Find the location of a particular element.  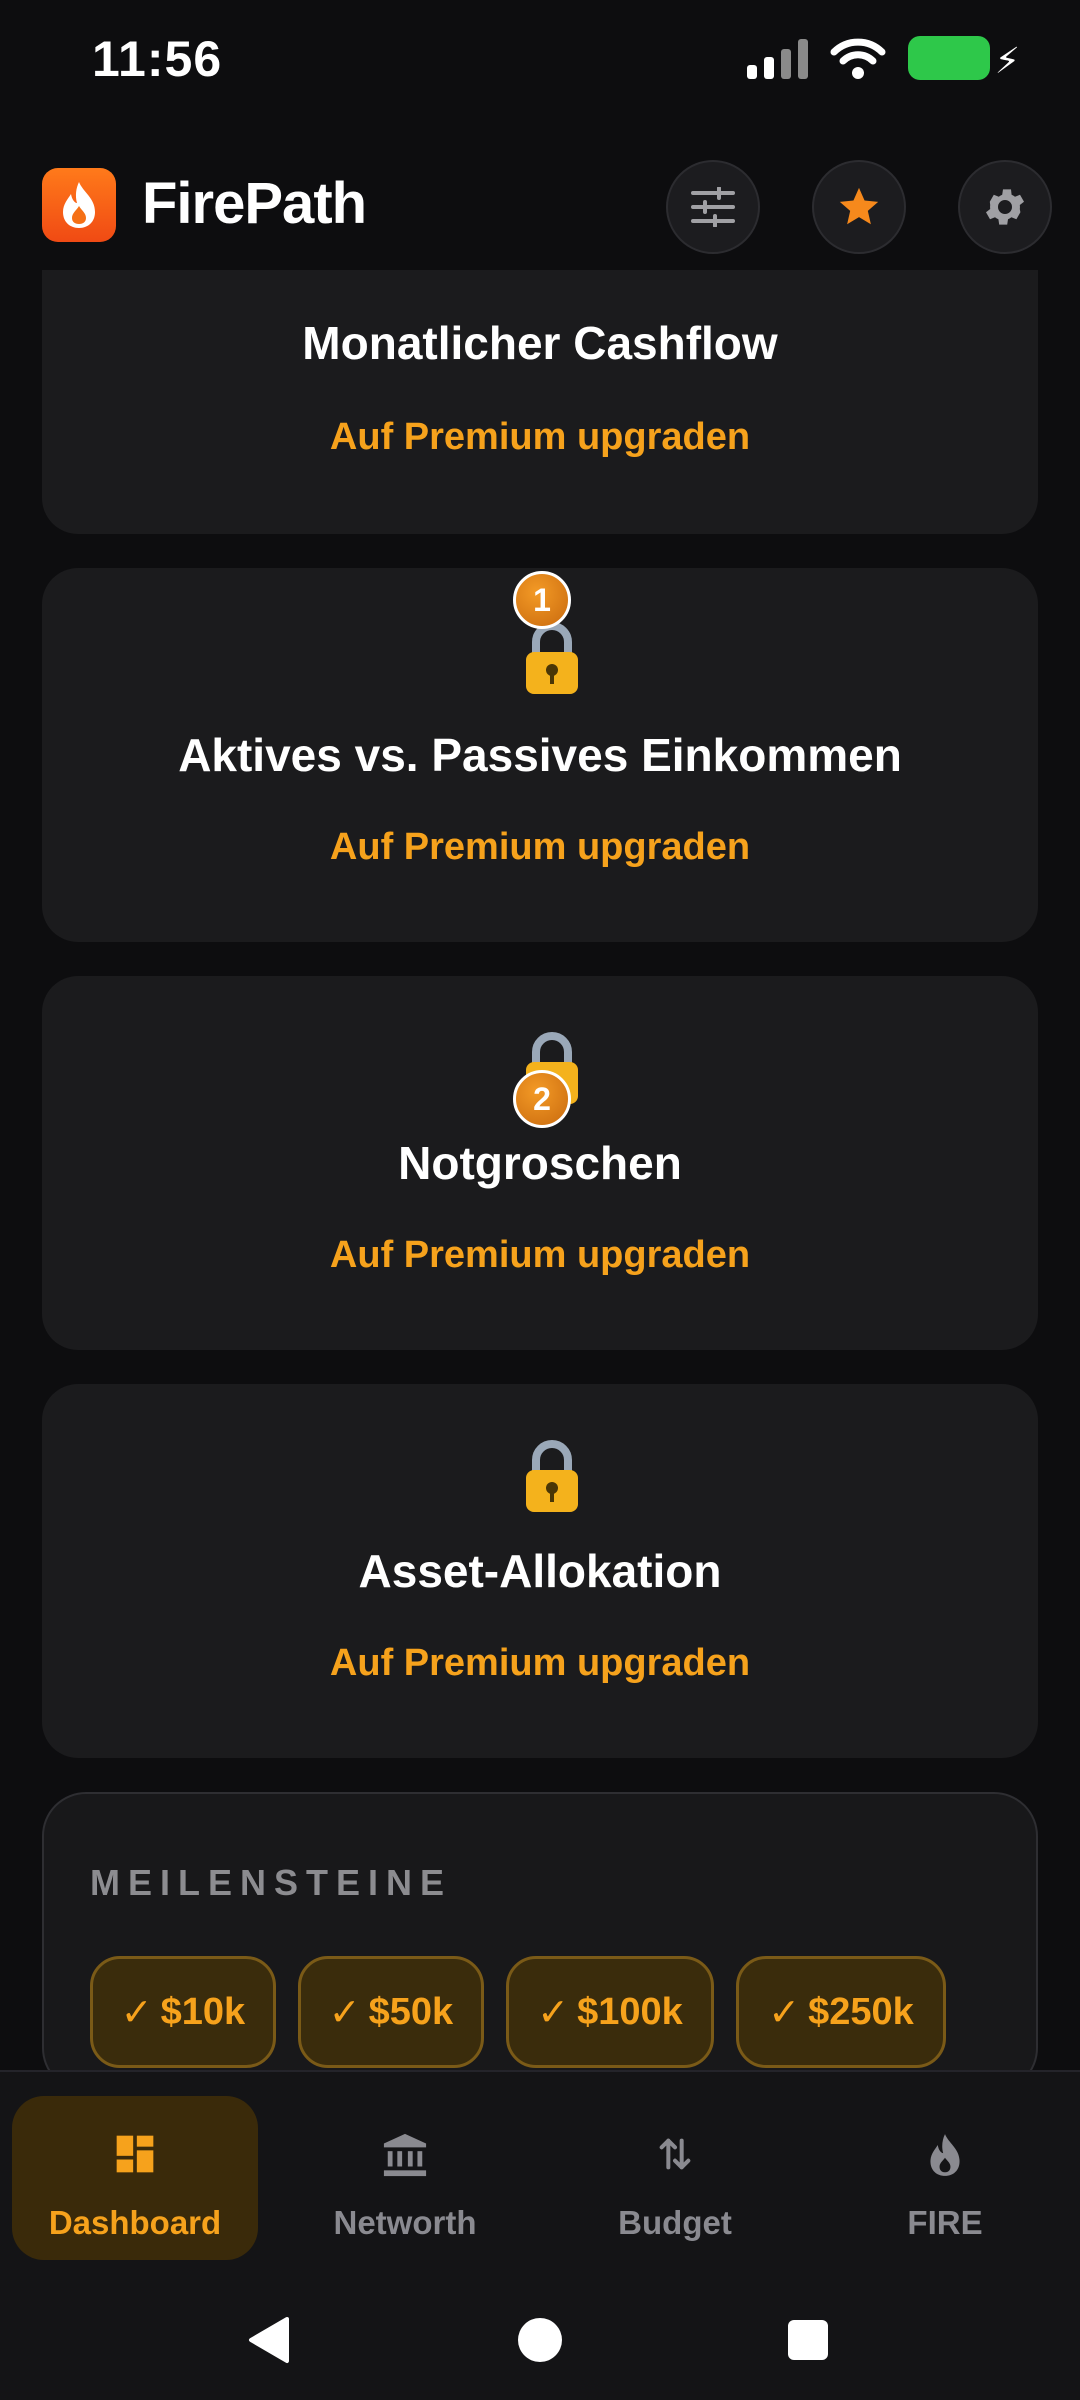

nav-label: Budget is located at coordinates (675, 2222).